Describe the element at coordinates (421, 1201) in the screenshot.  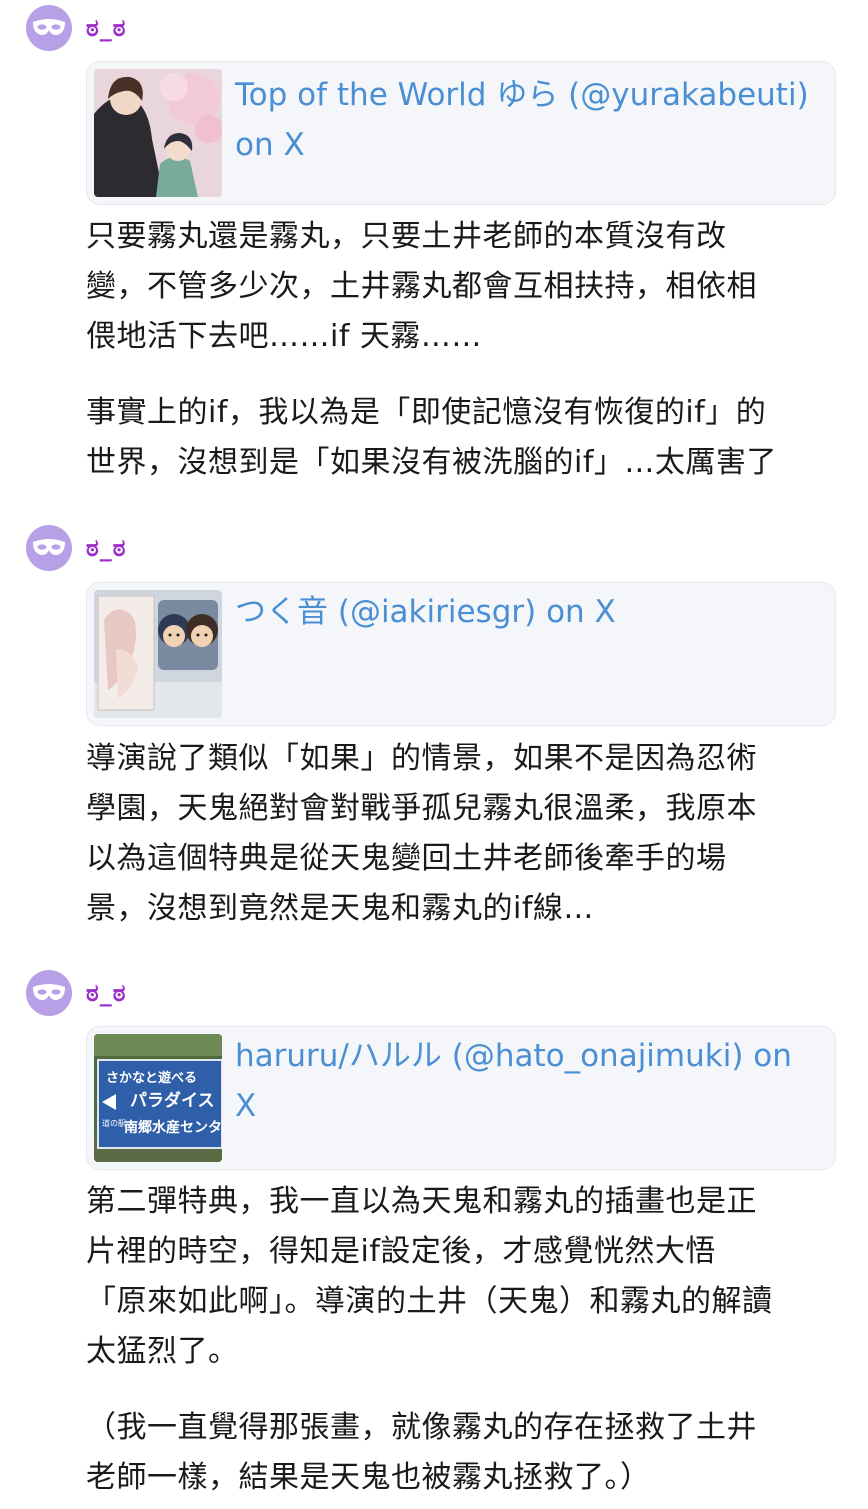
I see `text-line: 第二彈特典，我一直以為天鬼和霧丸的插畫也是正` at that location.